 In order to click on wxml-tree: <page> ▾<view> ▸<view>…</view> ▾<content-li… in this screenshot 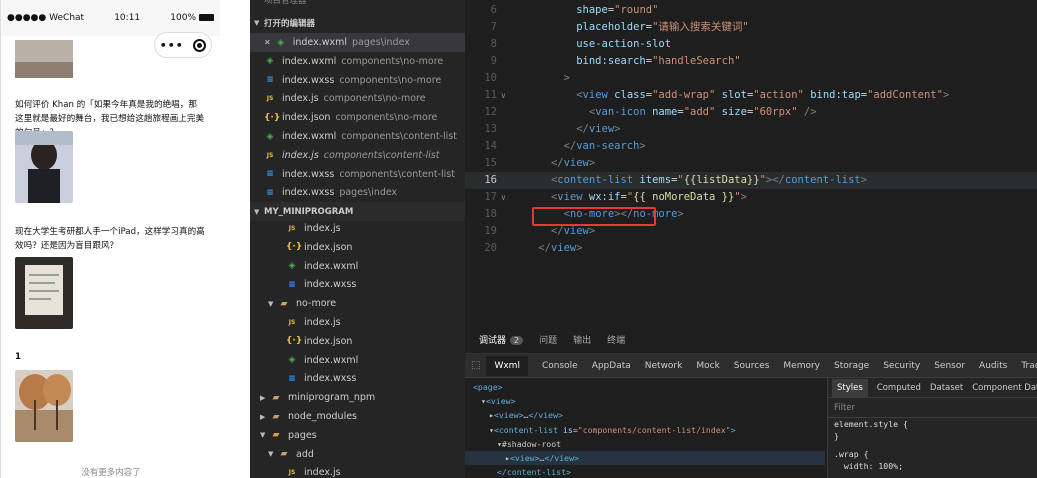, I will do `click(645, 428)`.